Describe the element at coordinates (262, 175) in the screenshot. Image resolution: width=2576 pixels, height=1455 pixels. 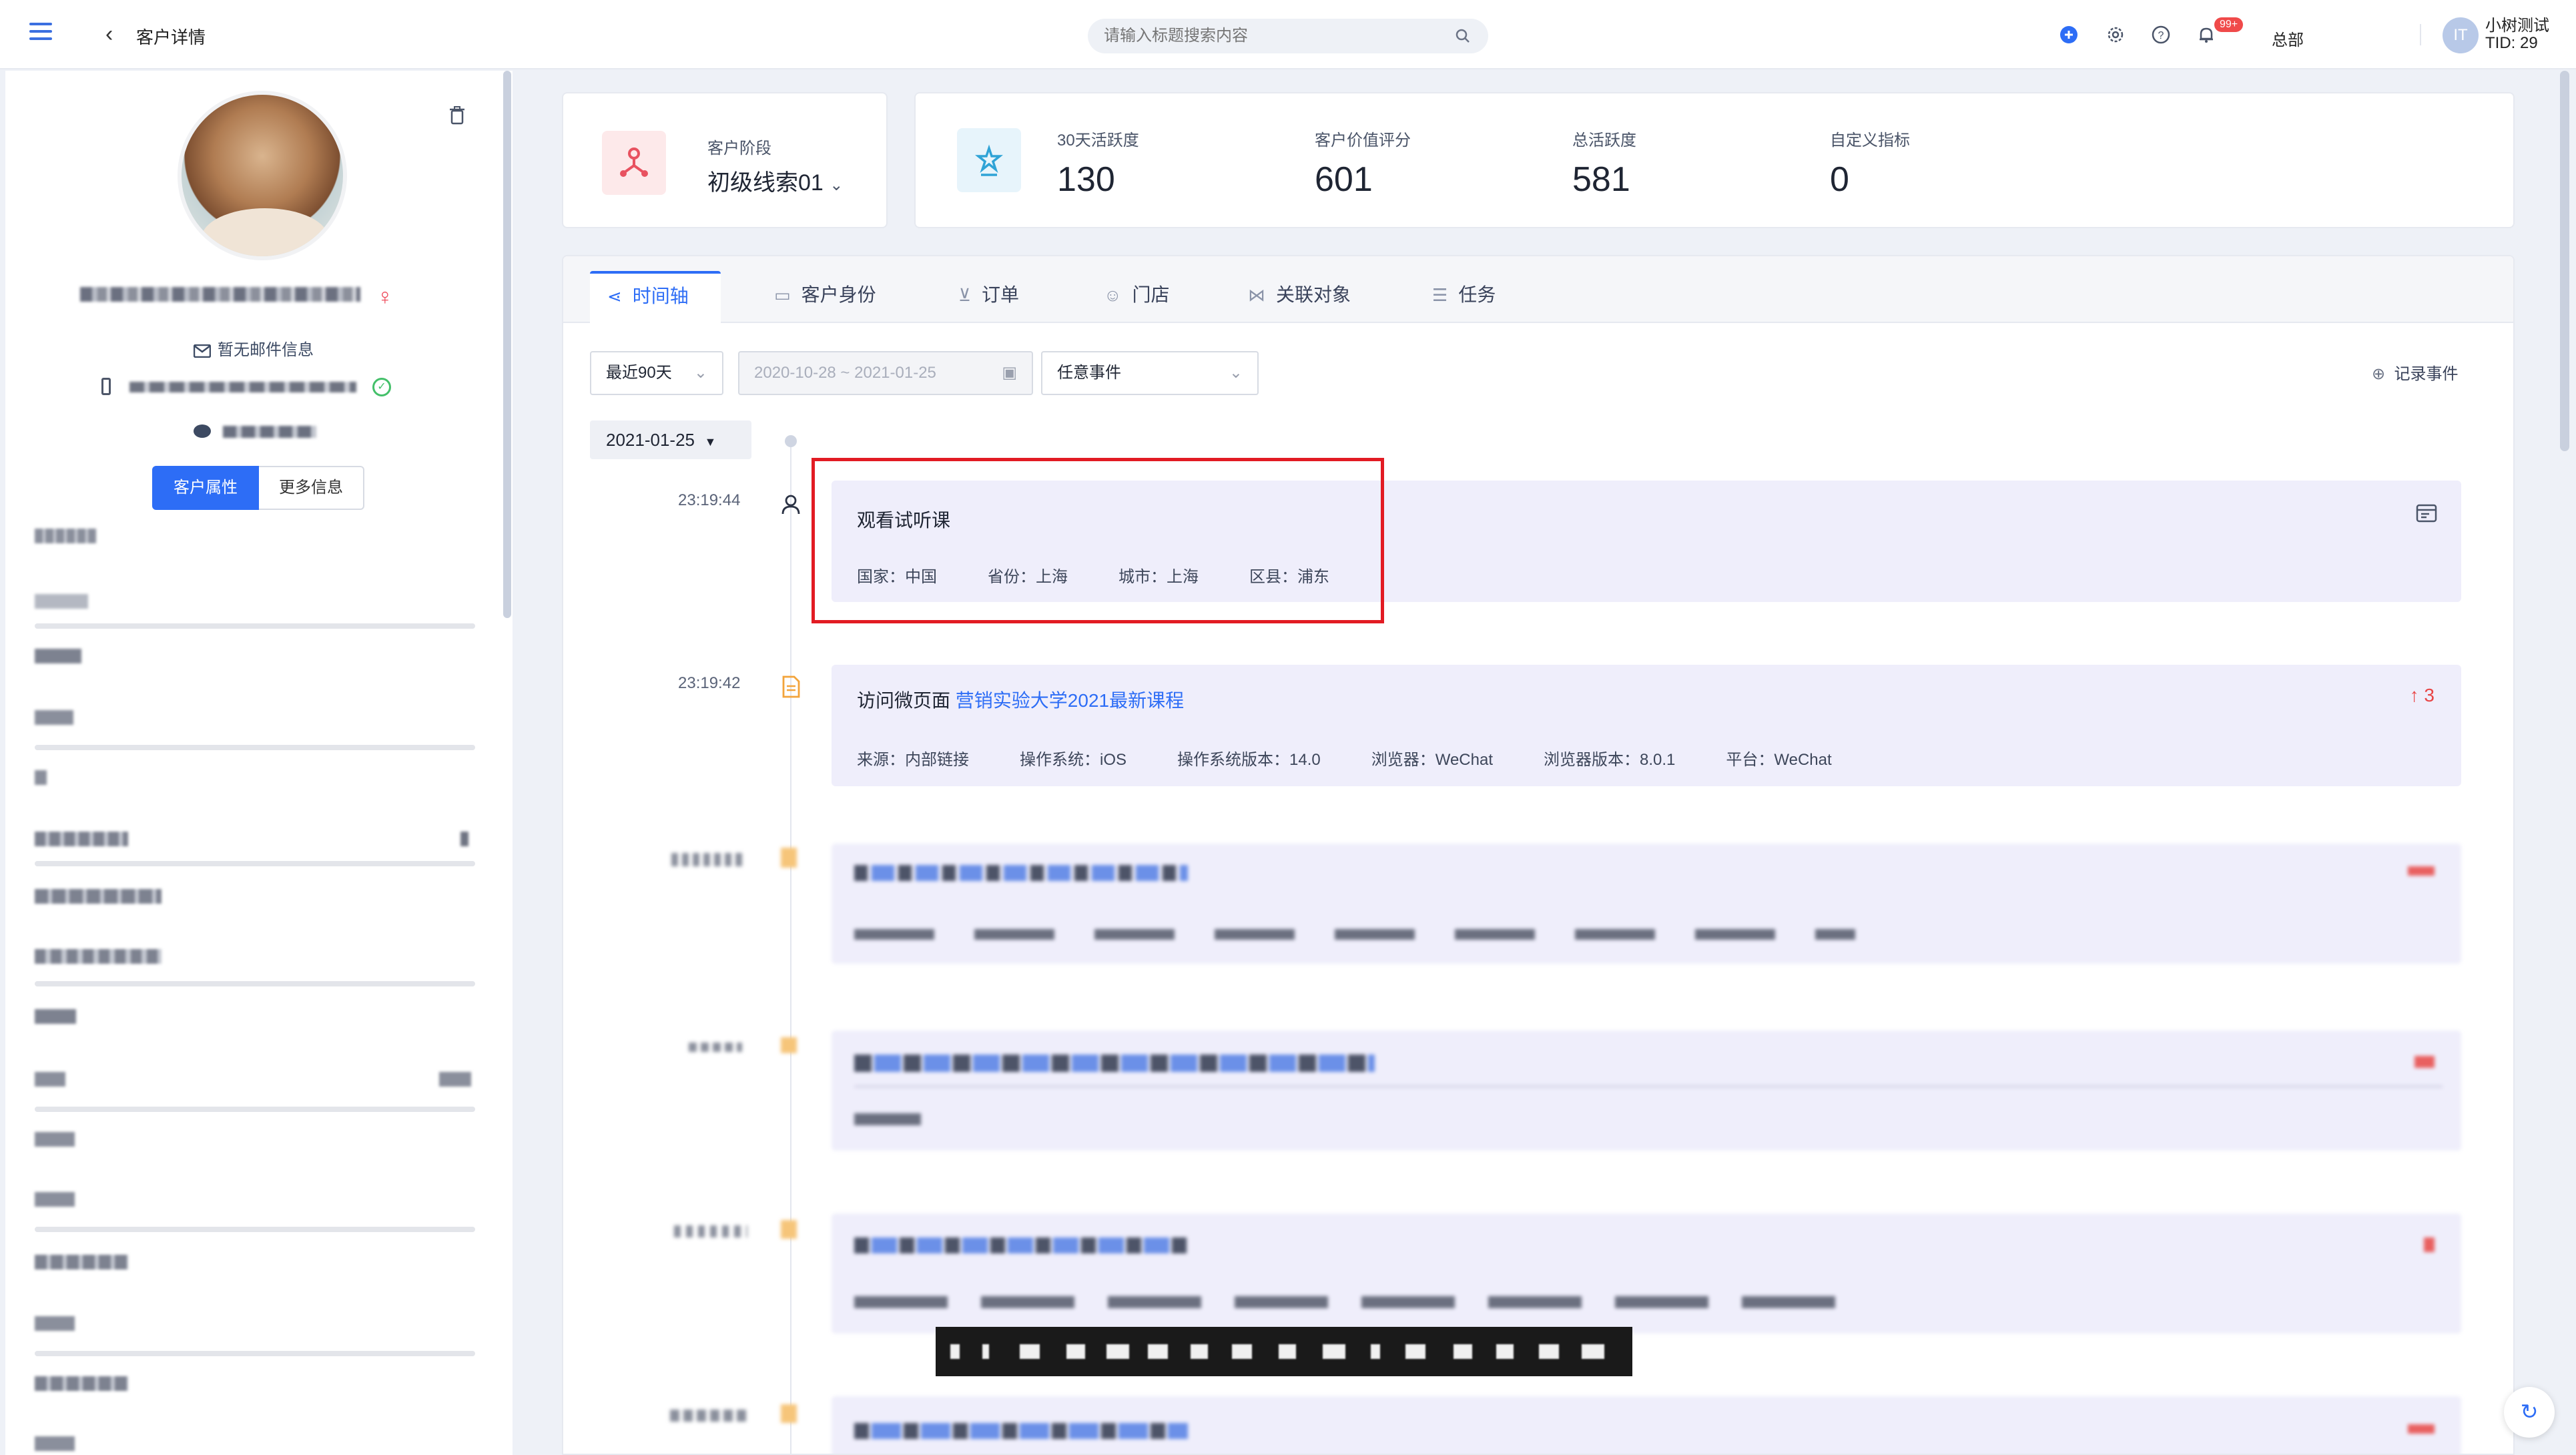
I see `customer-avatar` at that location.